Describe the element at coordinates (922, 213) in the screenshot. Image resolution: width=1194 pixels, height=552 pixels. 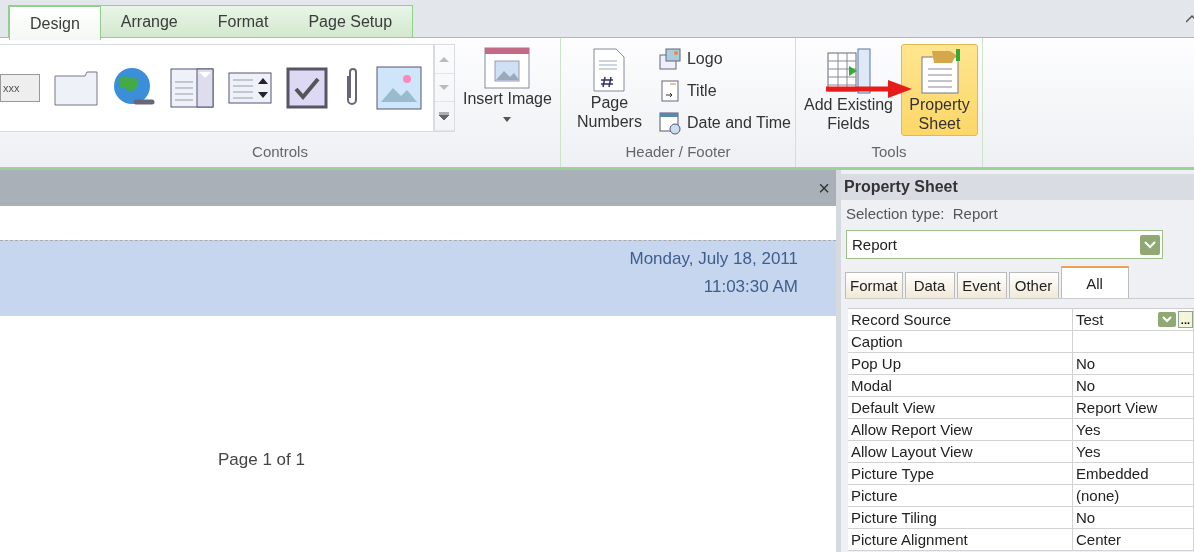
I see `selection-type-text: Selection type: Report` at that location.